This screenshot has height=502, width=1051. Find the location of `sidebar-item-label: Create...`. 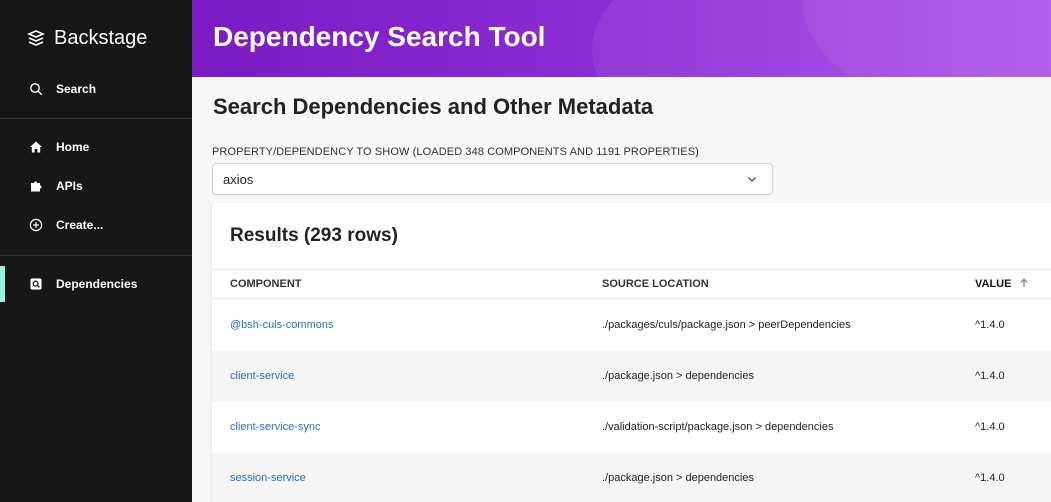

sidebar-item-label: Create... is located at coordinates (80, 225).